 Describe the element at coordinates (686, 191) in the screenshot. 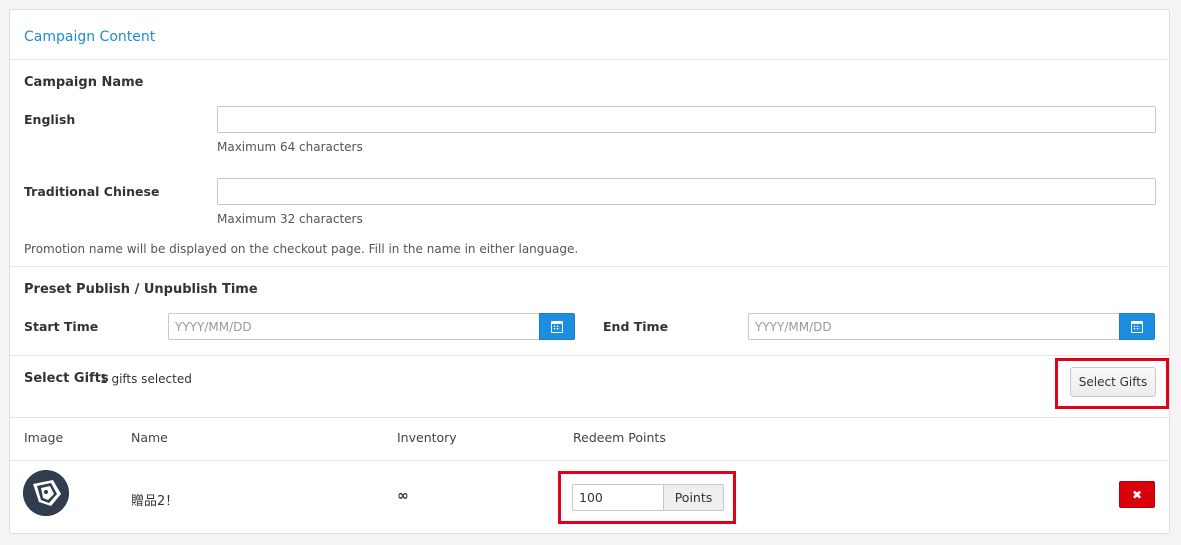

I see `chinese-name-input` at that location.